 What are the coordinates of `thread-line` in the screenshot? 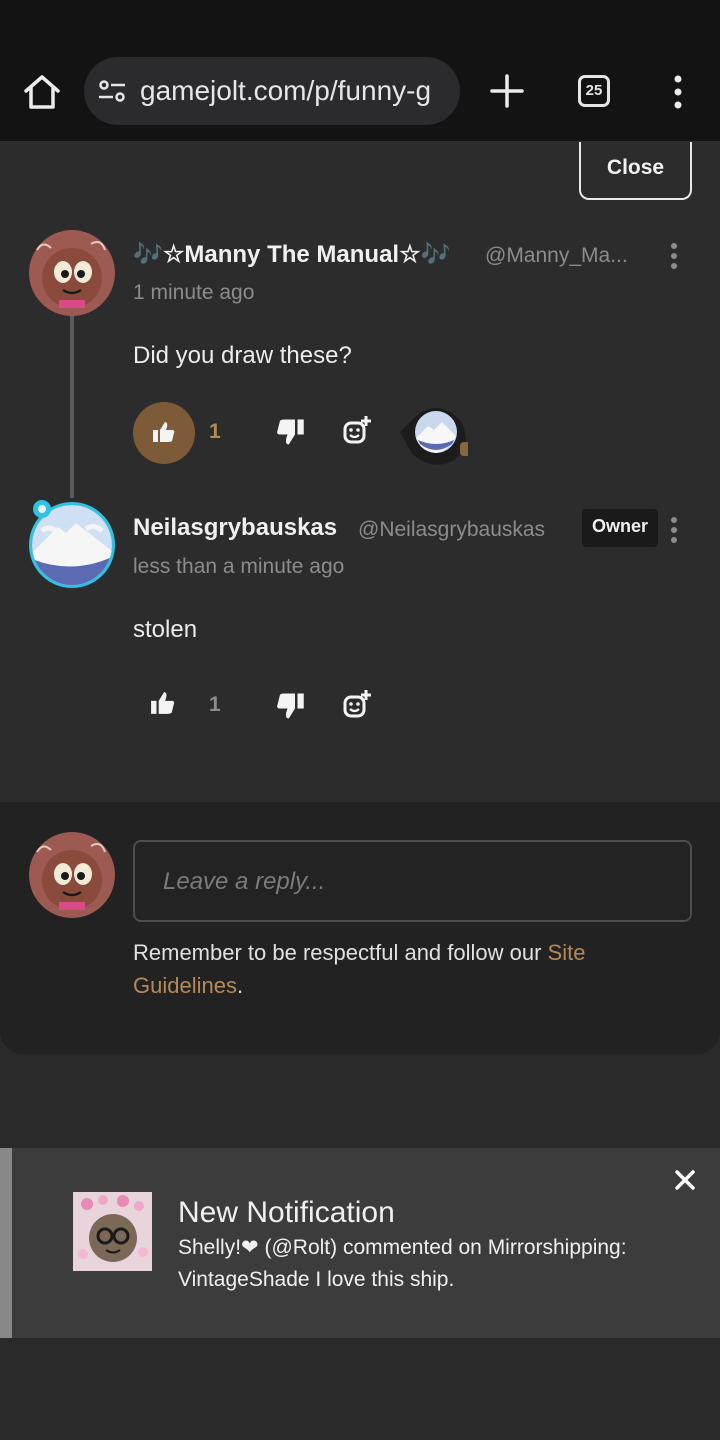 It's located at (72, 406).